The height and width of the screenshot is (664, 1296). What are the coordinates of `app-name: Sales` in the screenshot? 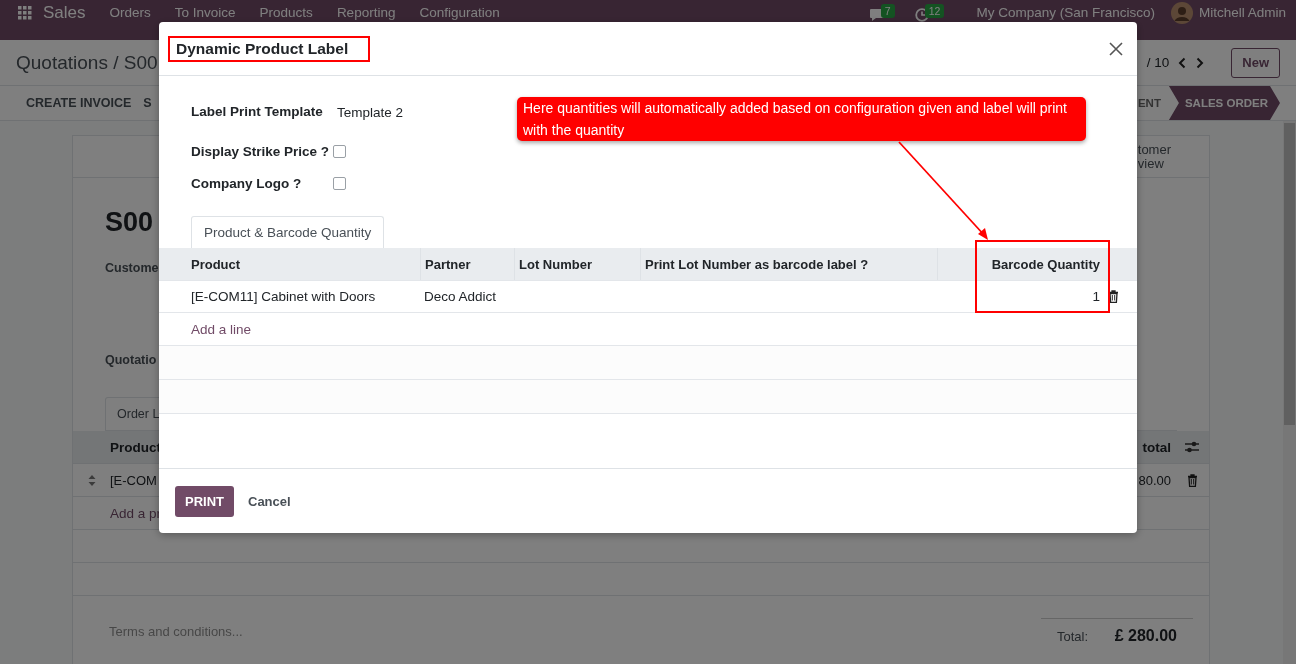 It's located at (64, 12).